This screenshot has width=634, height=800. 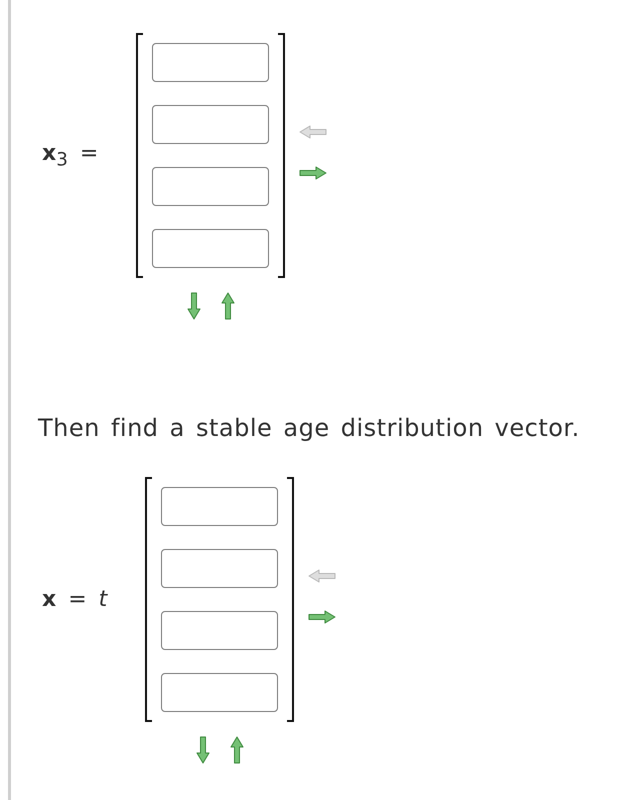 What do you see at coordinates (69, 155) in the screenshot?
I see `vector-label: x$_{3}$ =` at bounding box center [69, 155].